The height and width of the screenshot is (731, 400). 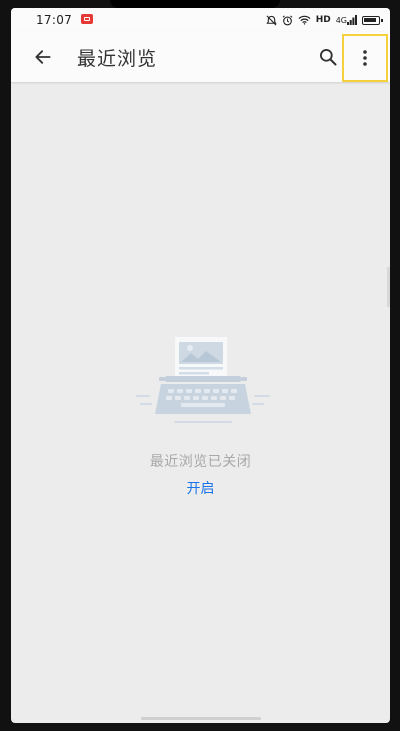 What do you see at coordinates (54, 20) in the screenshot?
I see `status-time: 17:07` at bounding box center [54, 20].